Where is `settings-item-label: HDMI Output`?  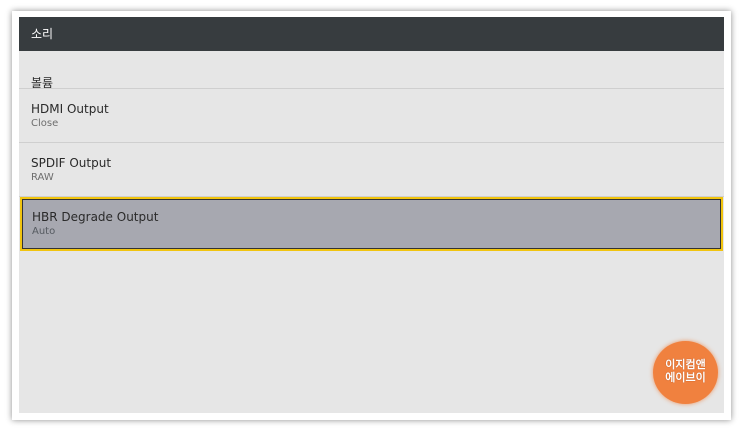
settings-item-label: HDMI Output is located at coordinates (70, 109).